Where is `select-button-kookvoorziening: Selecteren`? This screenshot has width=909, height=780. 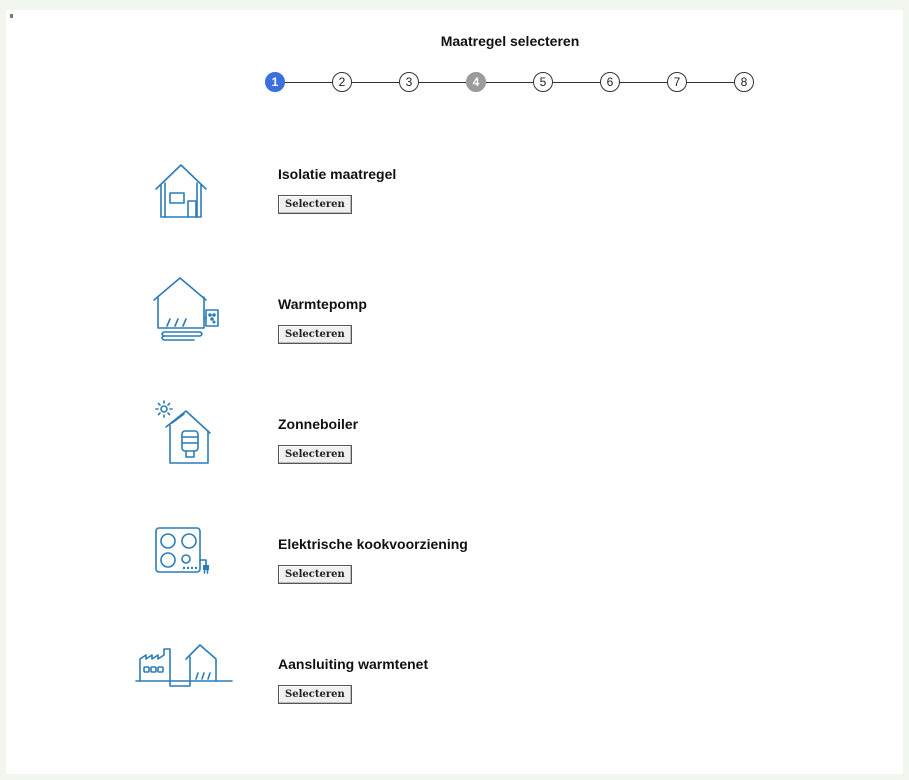
select-button-kookvoorziening: Selecteren is located at coordinates (315, 574).